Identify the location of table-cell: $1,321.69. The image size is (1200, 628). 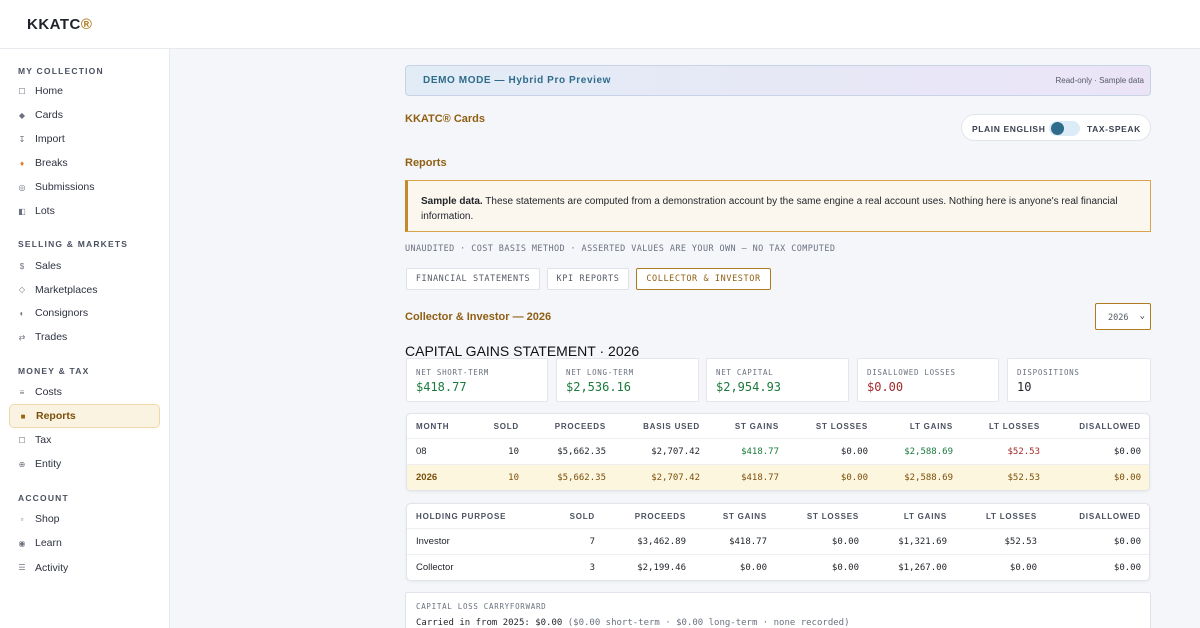
(922, 541).